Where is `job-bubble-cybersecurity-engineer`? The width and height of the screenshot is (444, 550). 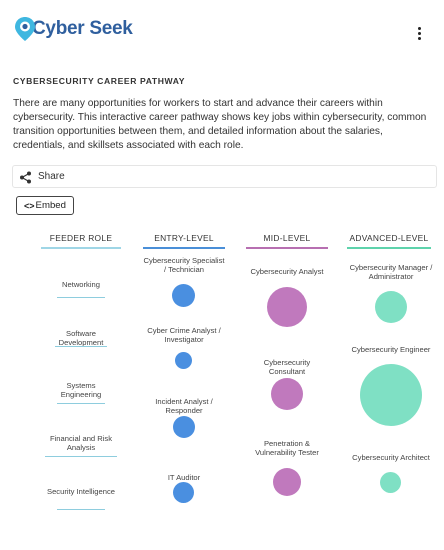 job-bubble-cybersecurity-engineer is located at coordinates (391, 395).